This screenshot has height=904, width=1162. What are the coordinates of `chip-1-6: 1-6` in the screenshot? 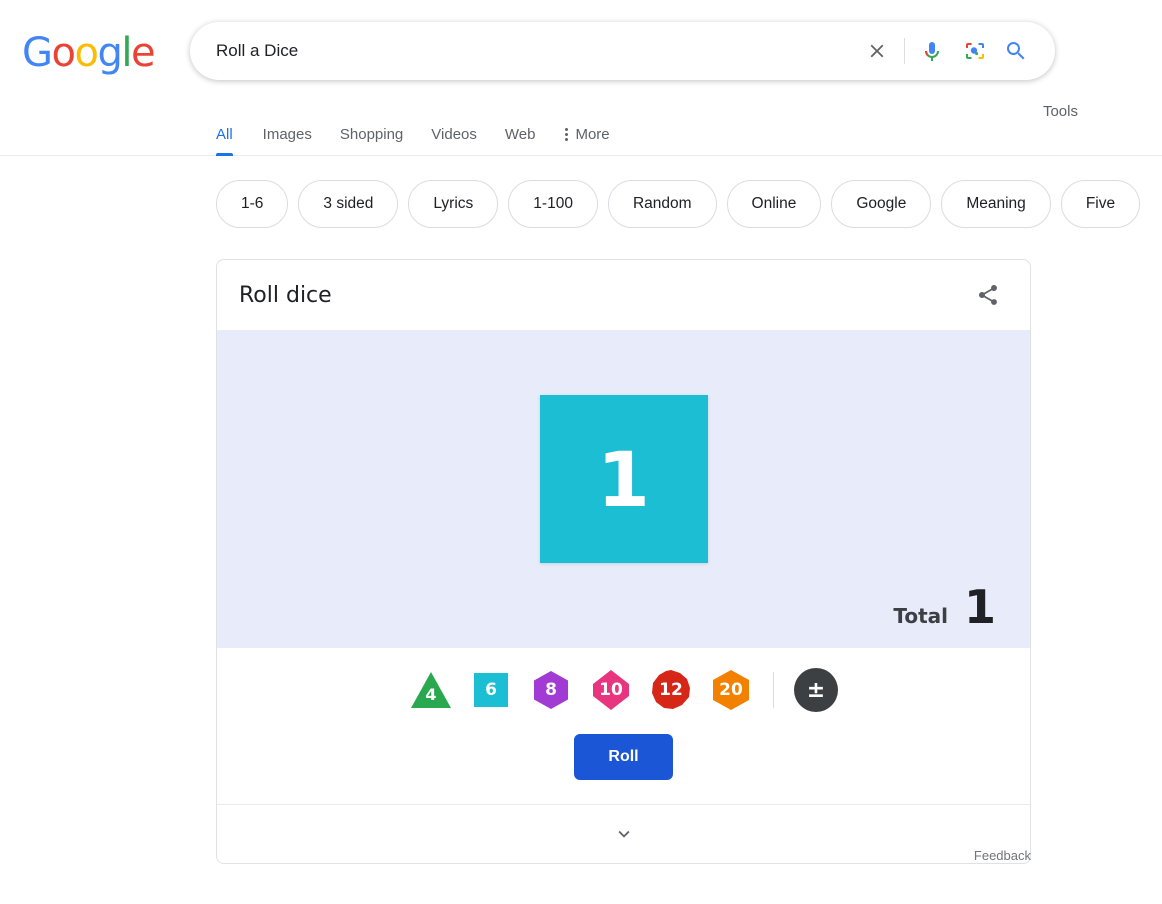 It's located at (252, 204).